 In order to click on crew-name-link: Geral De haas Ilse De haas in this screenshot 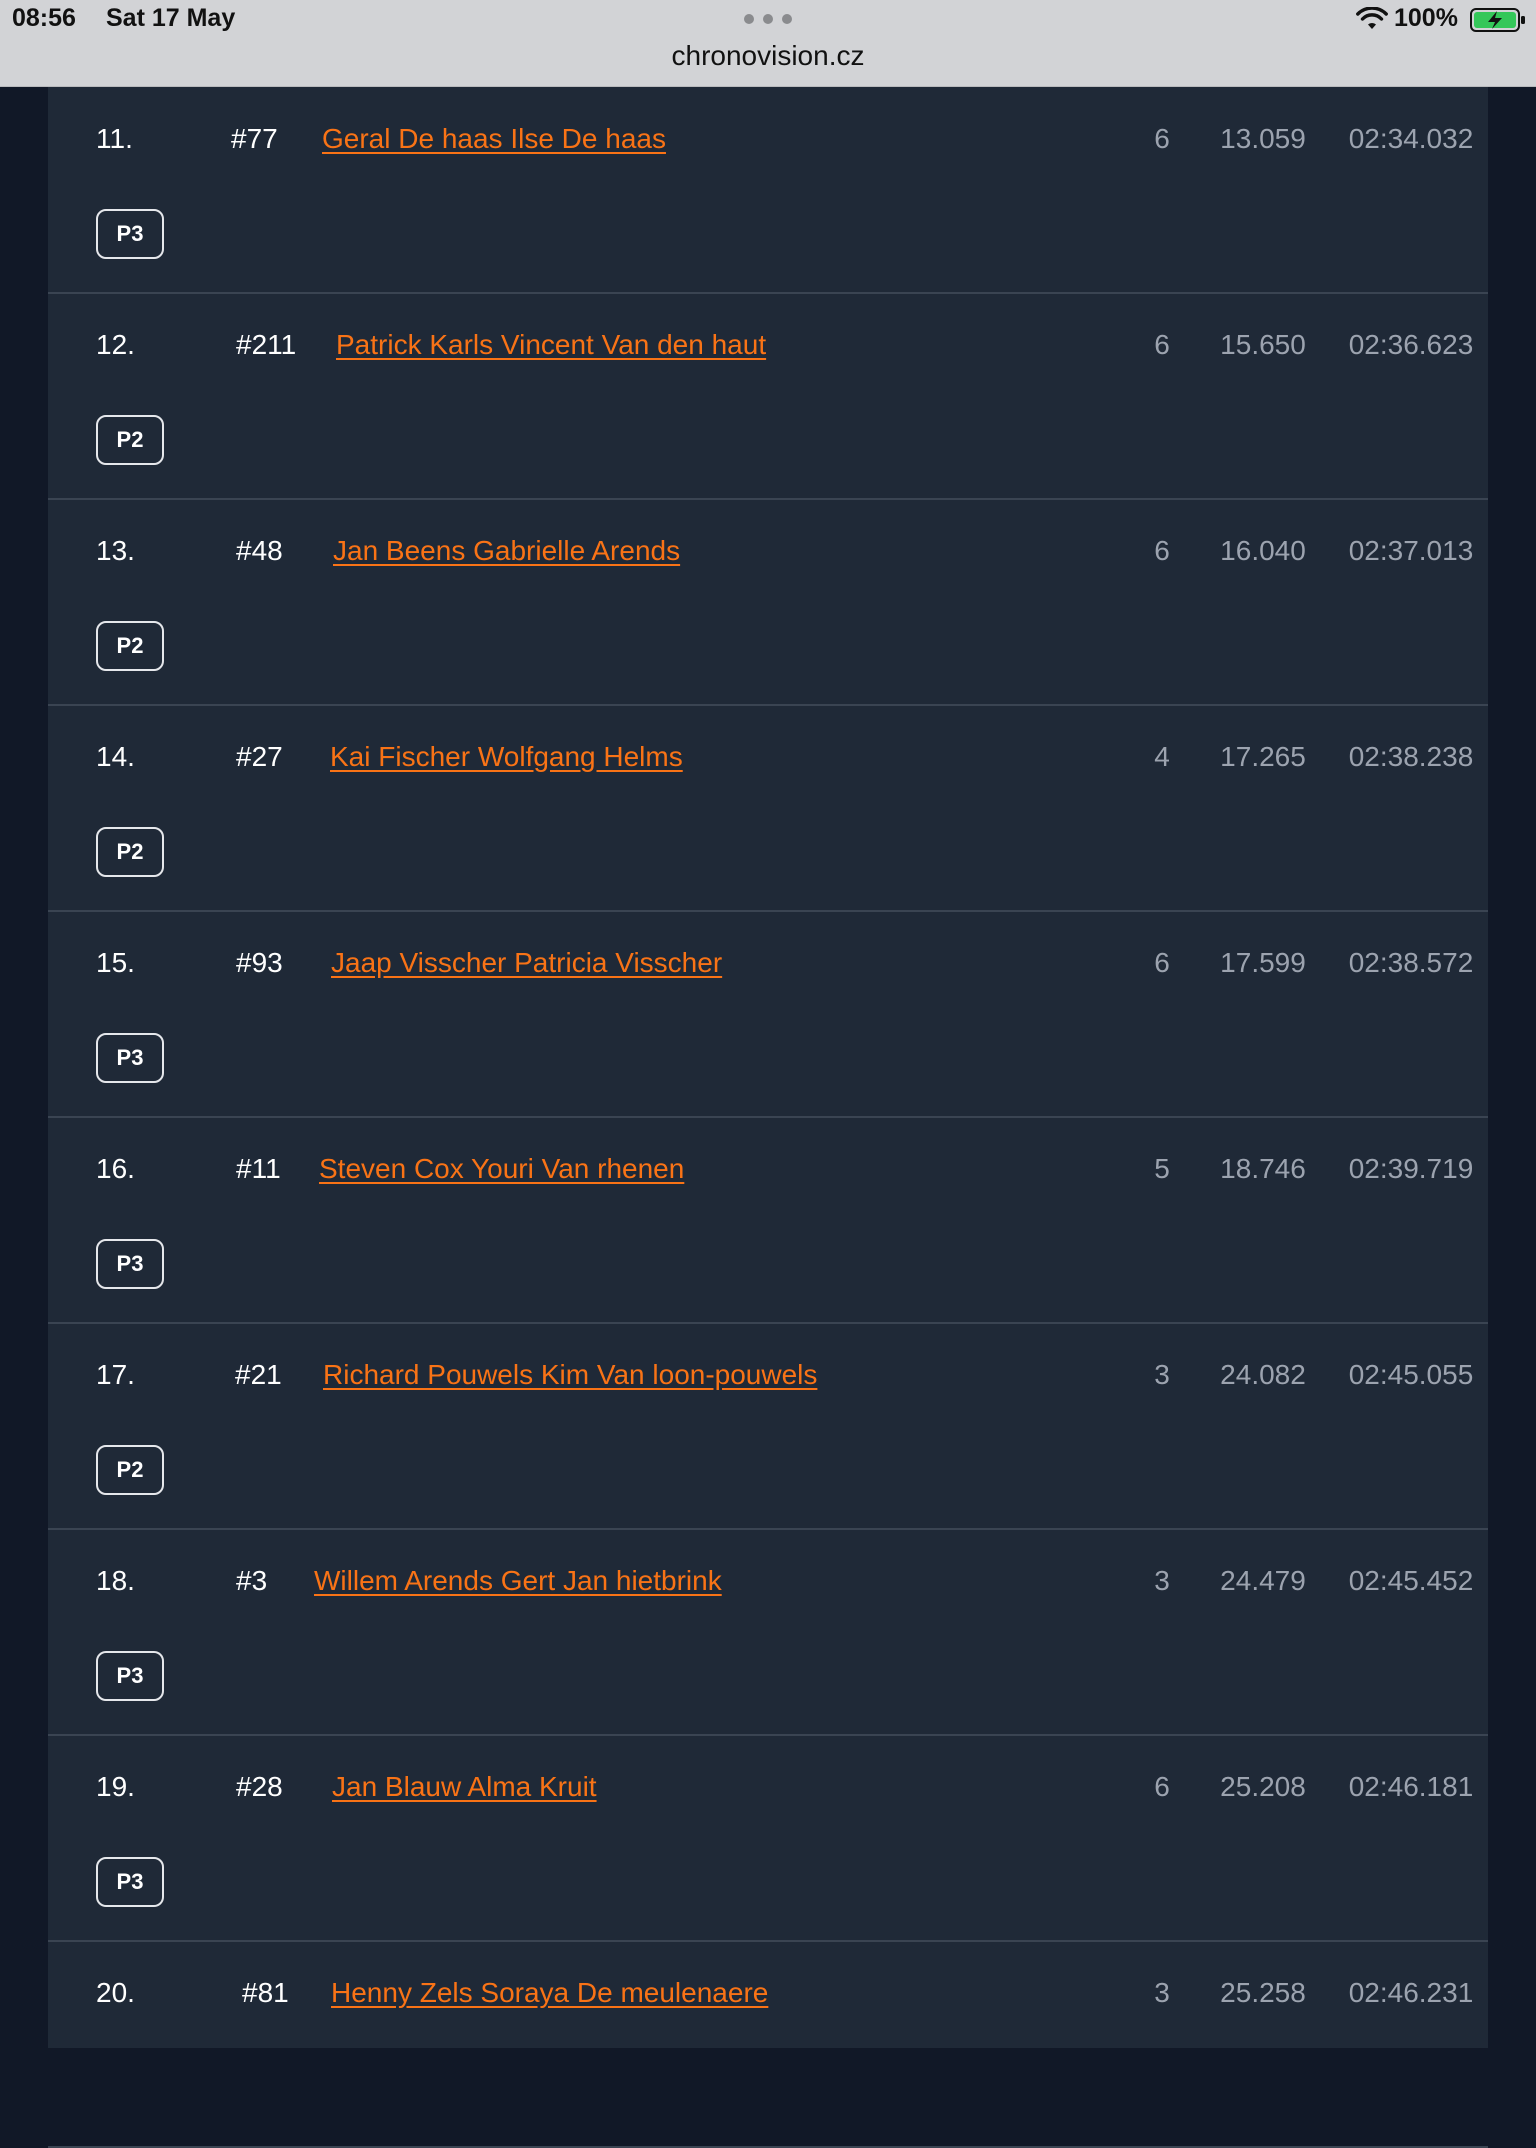, I will do `click(494, 139)`.